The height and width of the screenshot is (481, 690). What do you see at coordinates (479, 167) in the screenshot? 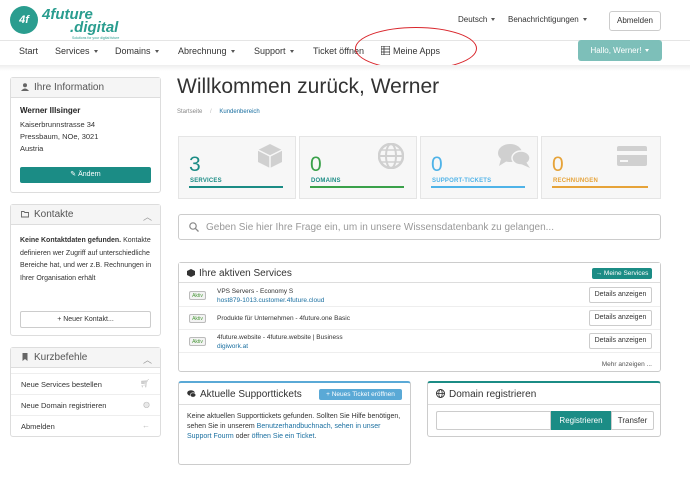
I see `tile-support-tickets: 0 SUPPORT-TICKETS` at bounding box center [479, 167].